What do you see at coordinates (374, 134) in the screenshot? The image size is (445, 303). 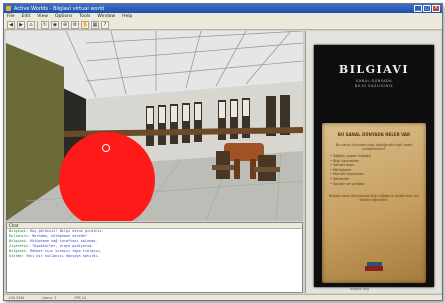 I see `section-title: BU SANAL DÜNYADA NELER VAR` at bounding box center [374, 134].